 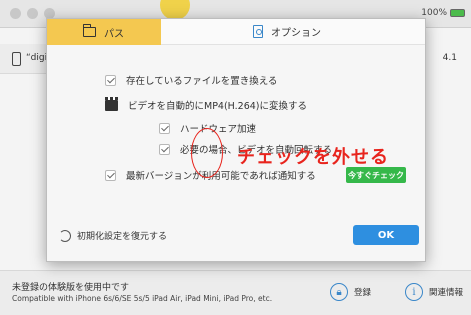 What do you see at coordinates (164, 128) in the screenshot?
I see `hardware-accel-checkbox` at bounding box center [164, 128].